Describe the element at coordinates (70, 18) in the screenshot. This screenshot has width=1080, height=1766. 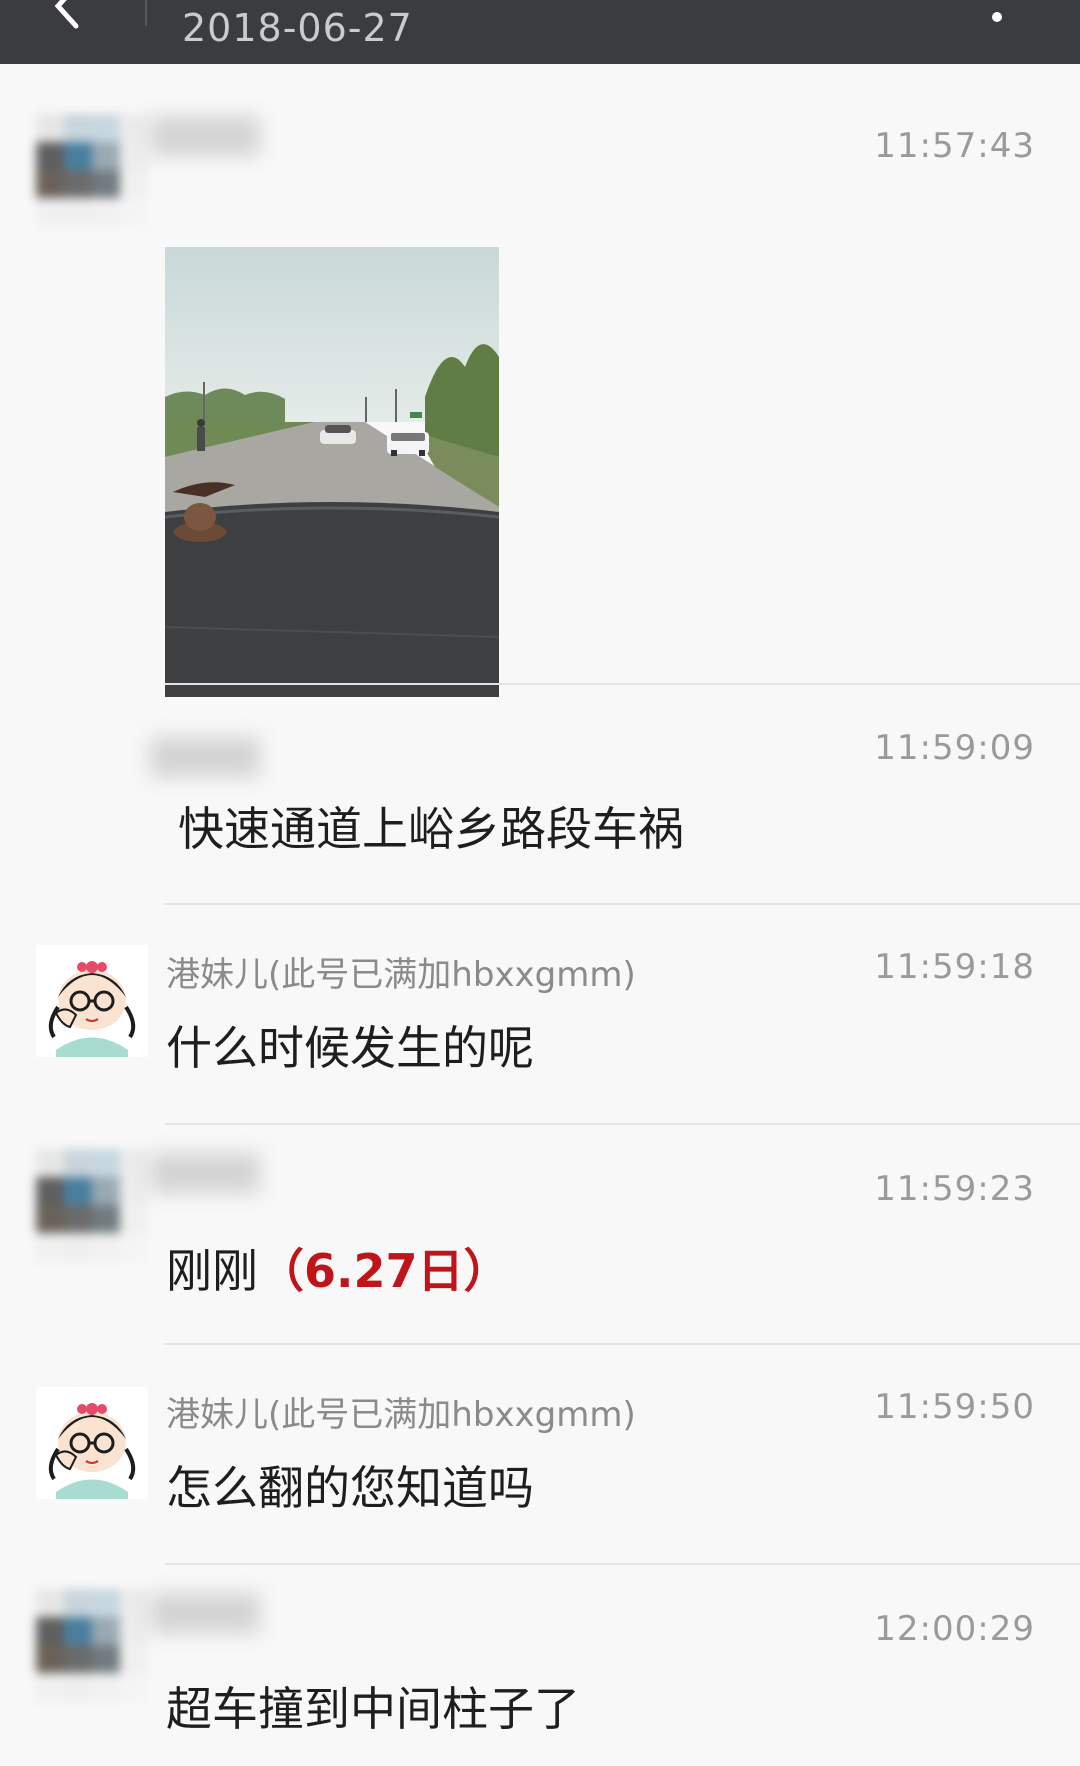
I see `back-arrow-icon` at that location.